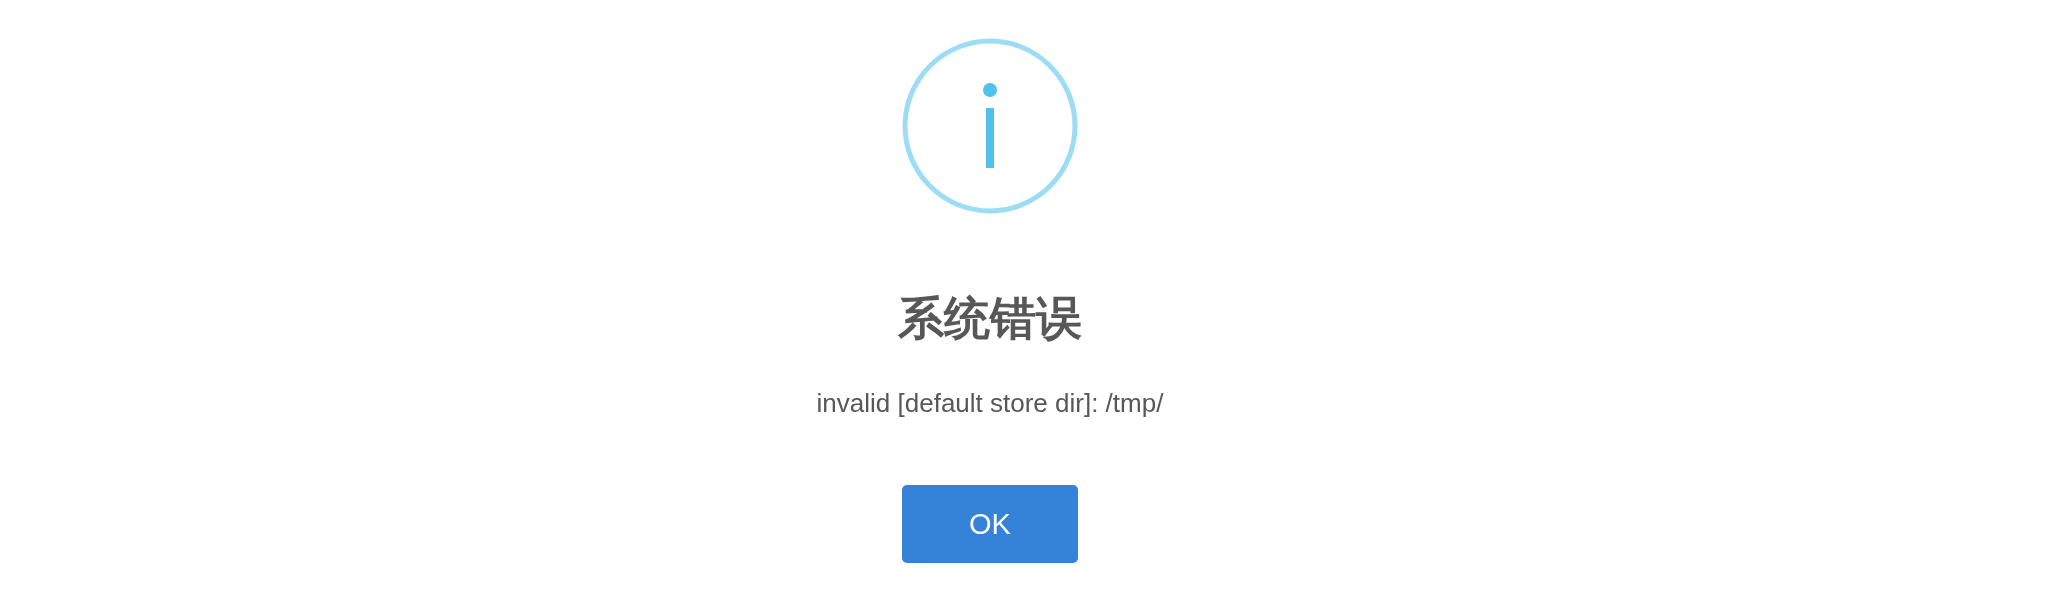 The width and height of the screenshot is (2058, 612). Describe the element at coordinates (990, 403) in the screenshot. I see `dialog-message: invalid [default store dir]: /tmp/` at that location.